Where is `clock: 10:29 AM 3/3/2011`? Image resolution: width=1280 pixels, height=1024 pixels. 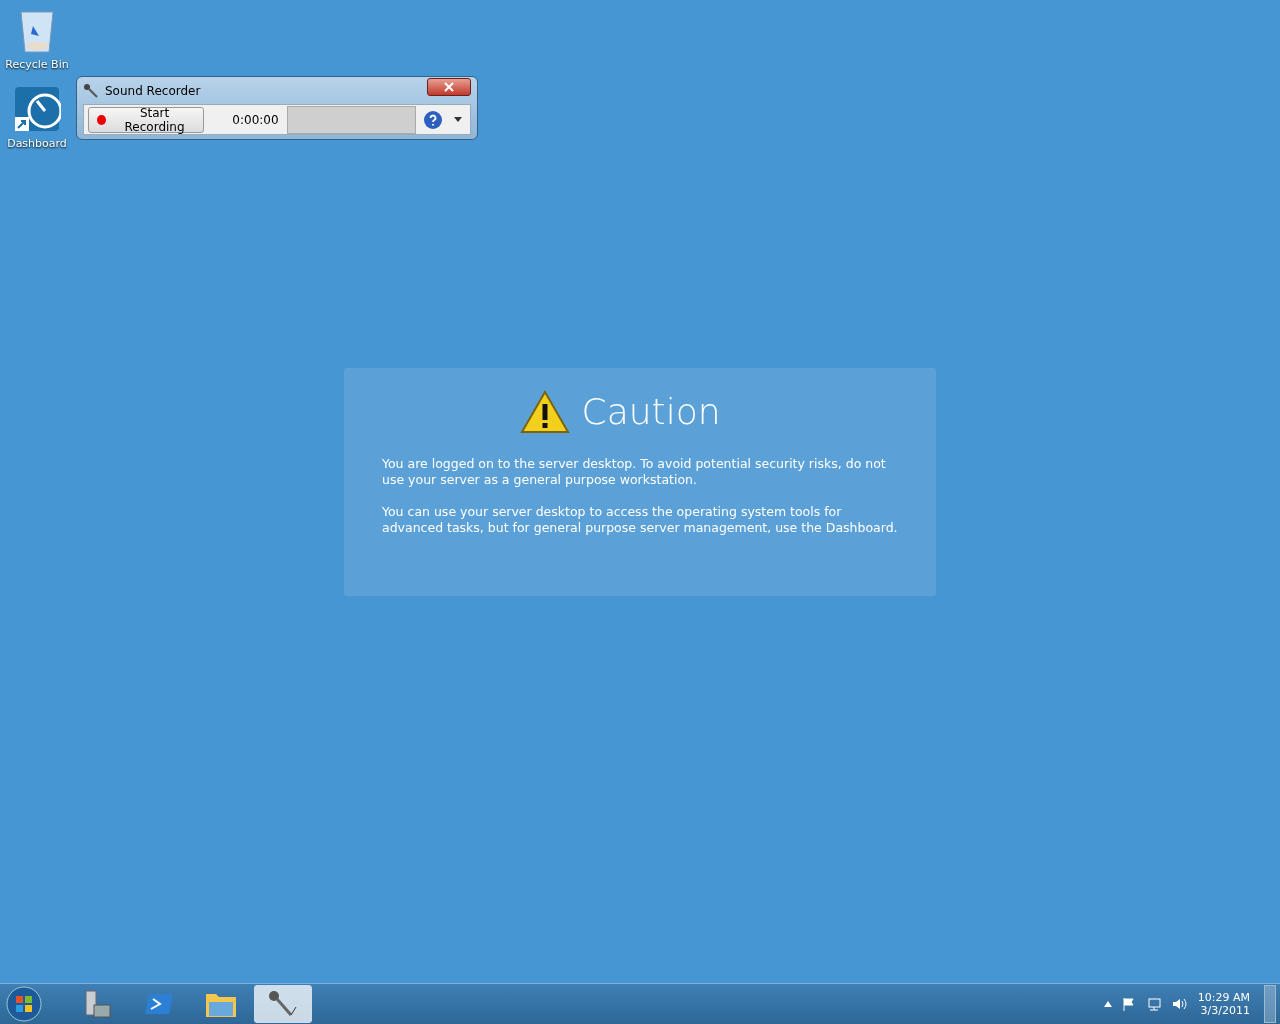
clock: 10:29 AM 3/3/2011 is located at coordinates (1223, 1004).